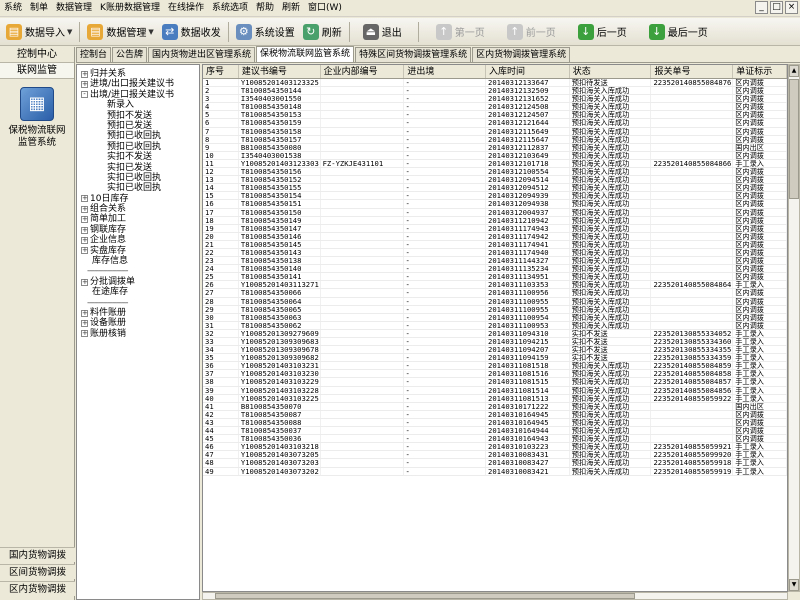 This screenshot has width=800, height=600. I want to click on tree-node: + 进境/出口报关建议书, so click(138, 84).